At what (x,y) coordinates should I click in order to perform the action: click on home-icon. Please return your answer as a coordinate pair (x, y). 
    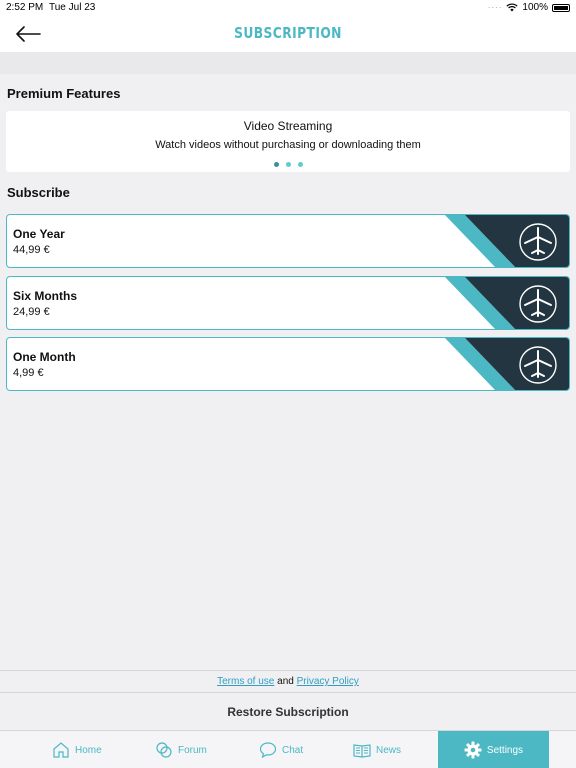
    Looking at the image, I should click on (61, 750).